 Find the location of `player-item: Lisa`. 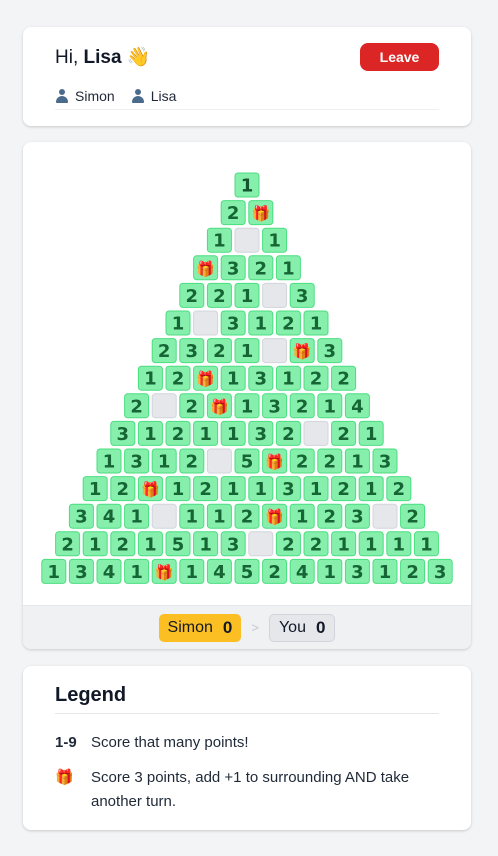

player-item: Lisa is located at coordinates (153, 96).